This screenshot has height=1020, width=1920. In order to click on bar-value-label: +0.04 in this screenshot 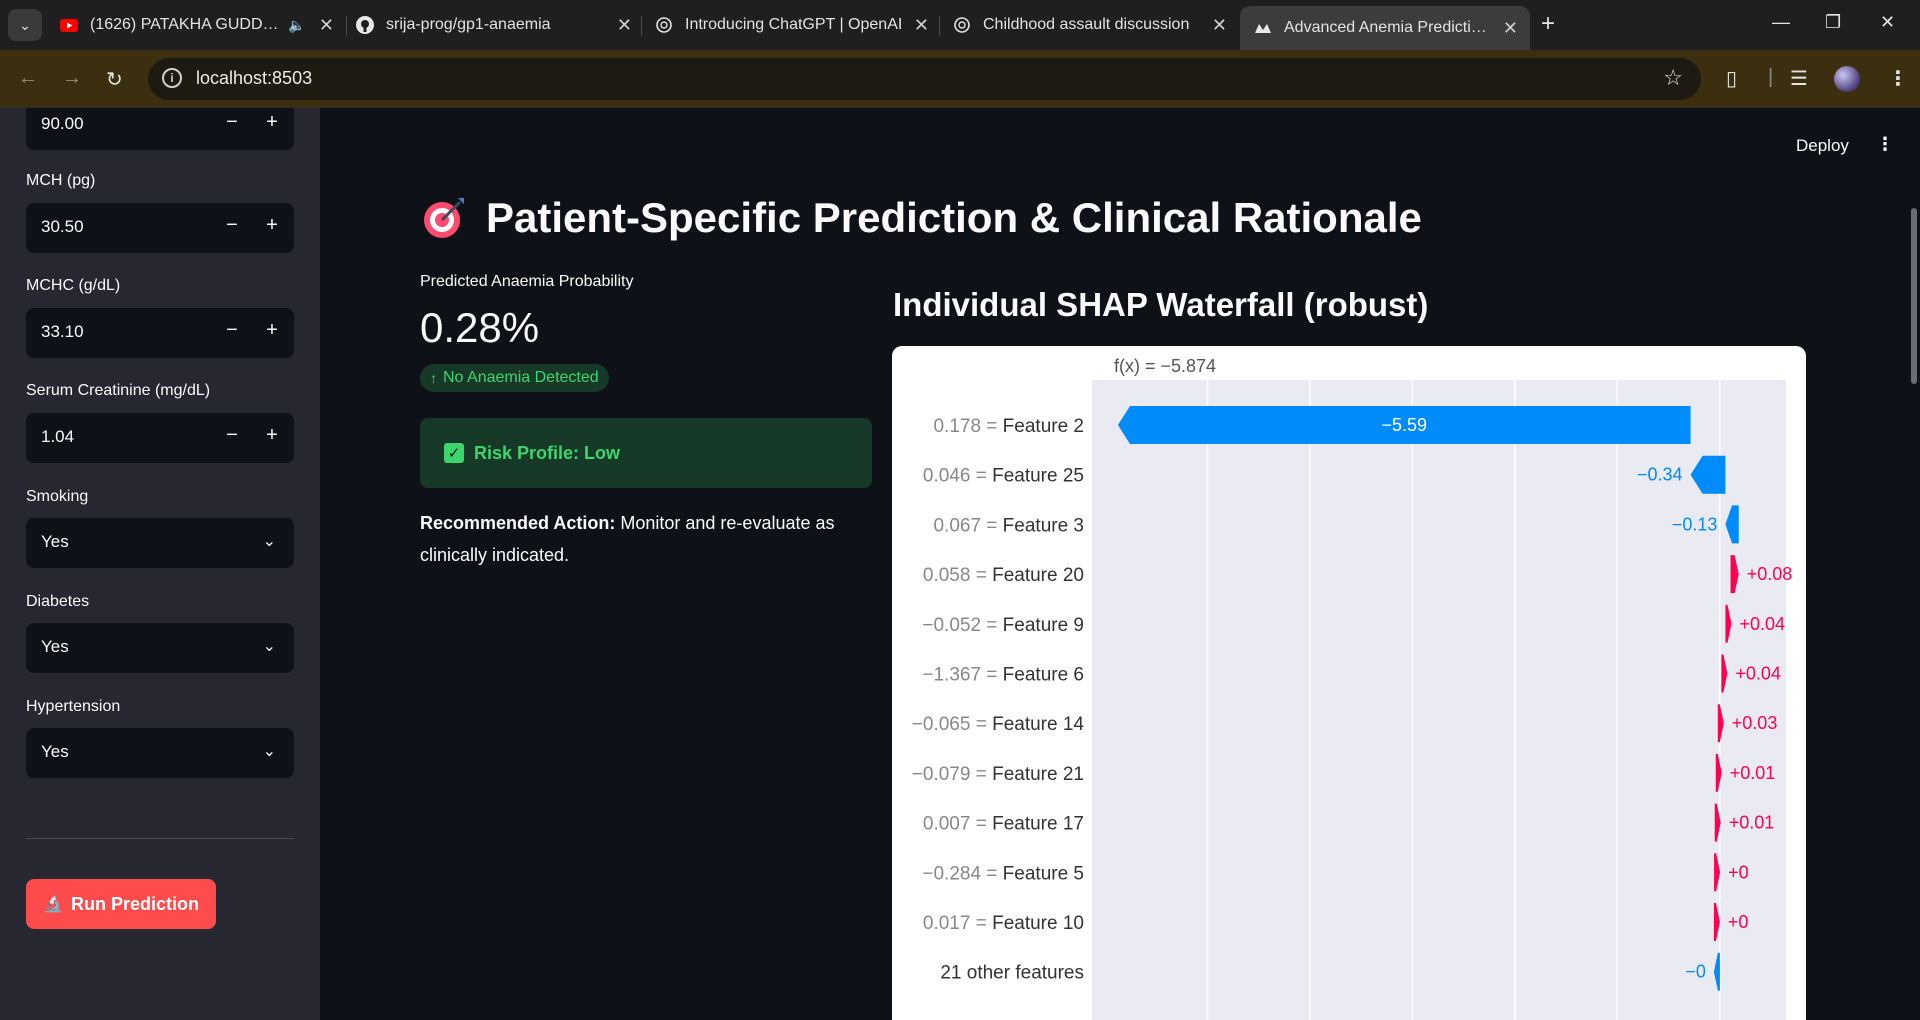, I will do `click(1762, 624)`.